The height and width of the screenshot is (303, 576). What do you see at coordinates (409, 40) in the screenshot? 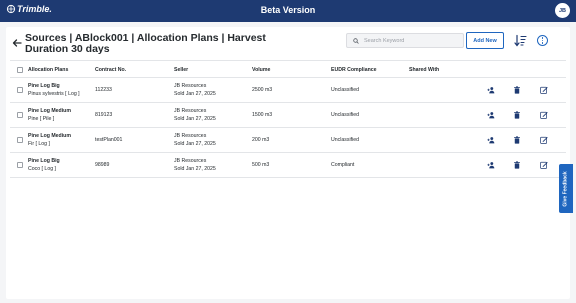
I see `search-input` at bounding box center [409, 40].